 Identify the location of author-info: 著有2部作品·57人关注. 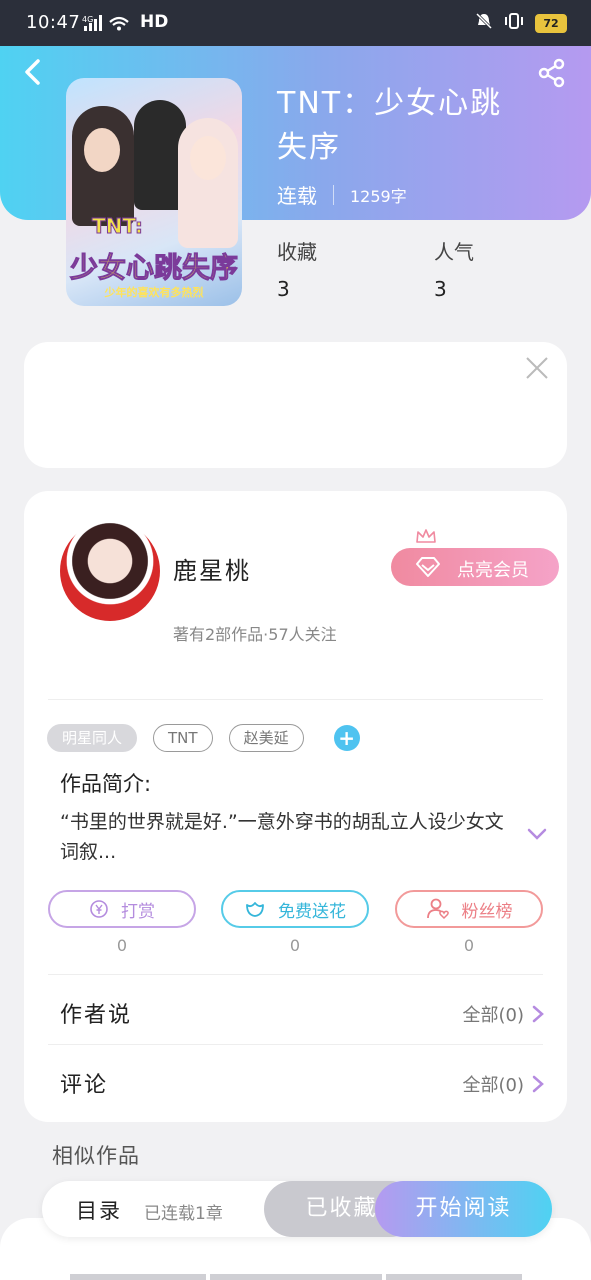
(255, 634).